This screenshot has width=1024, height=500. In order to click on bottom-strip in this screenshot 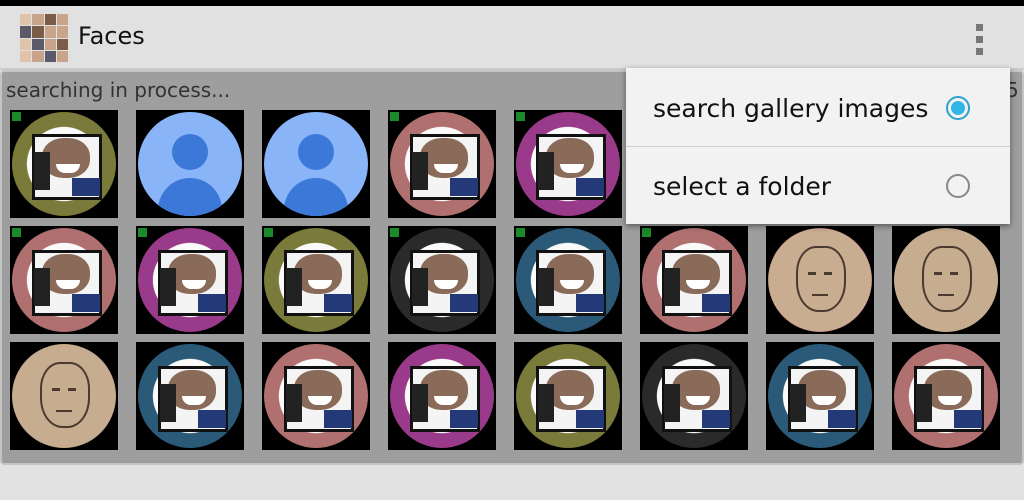, I will do `click(512, 482)`.